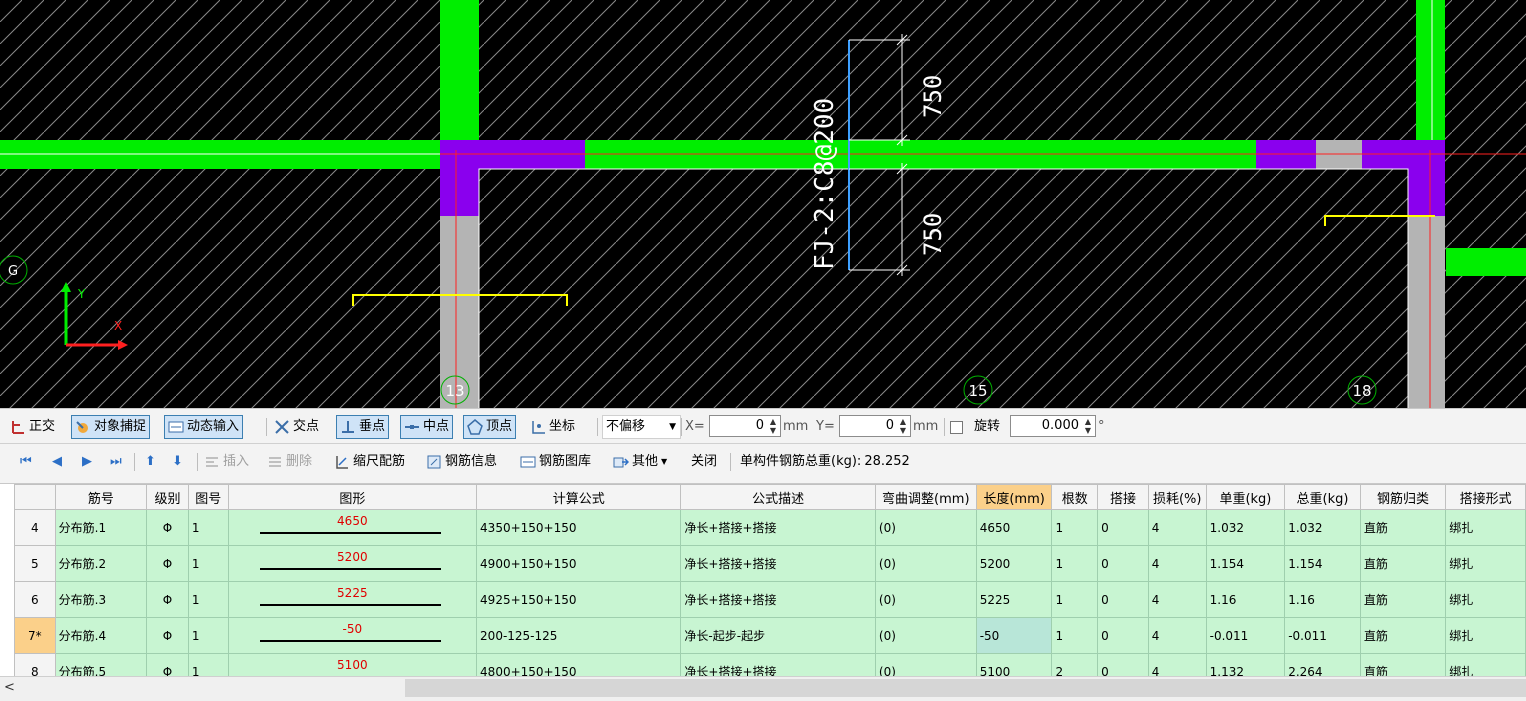 This screenshot has height=701, width=1526. What do you see at coordinates (116, 462) in the screenshot?
I see `last-record-button: ⏭` at bounding box center [116, 462].